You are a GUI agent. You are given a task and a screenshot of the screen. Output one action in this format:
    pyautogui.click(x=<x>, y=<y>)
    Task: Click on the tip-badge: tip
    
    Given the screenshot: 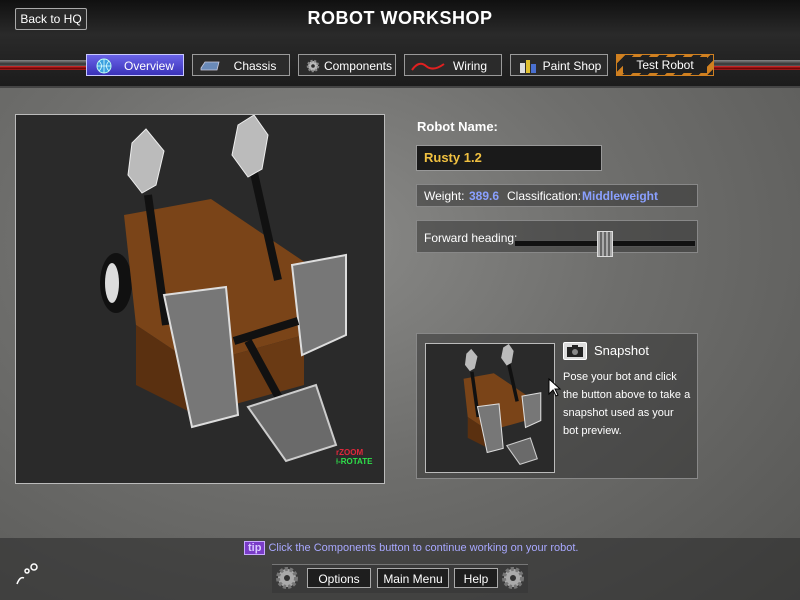 What is the action you would take?
    pyautogui.click(x=255, y=548)
    